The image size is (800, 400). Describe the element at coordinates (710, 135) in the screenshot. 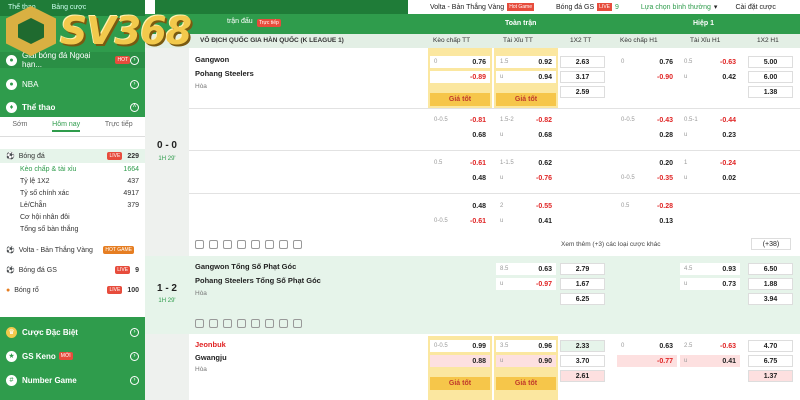

I see `odds-cell: u 0.23` at that location.